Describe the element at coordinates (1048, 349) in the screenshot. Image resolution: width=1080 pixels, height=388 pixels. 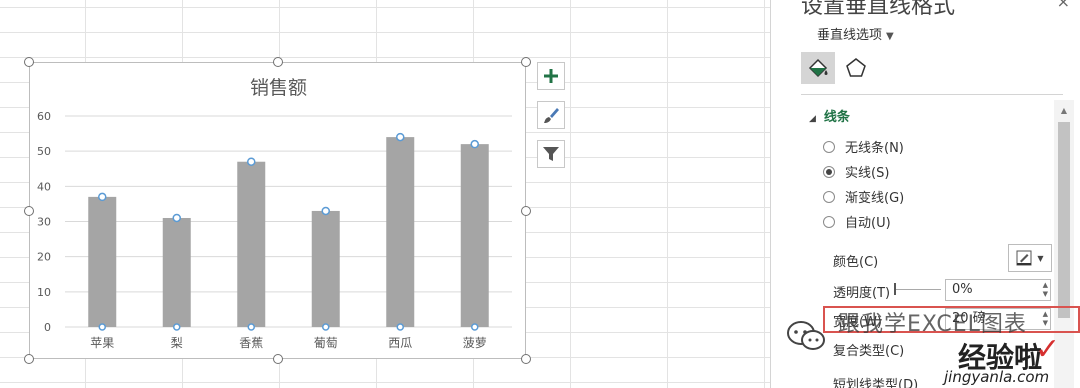
I see `check-icon: ✓` at that location.